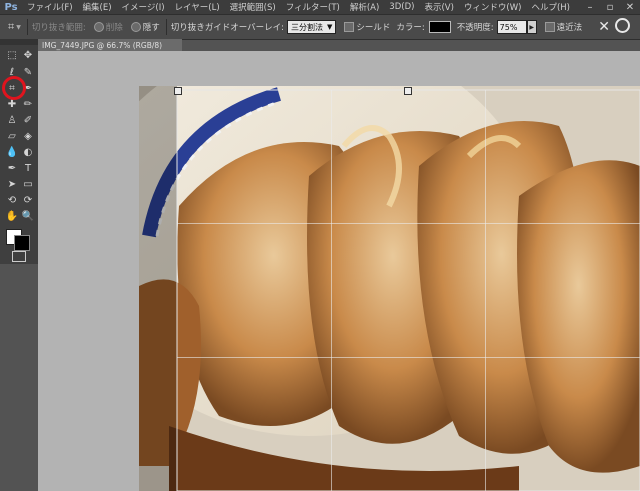 The height and width of the screenshot is (491, 640). Describe the element at coordinates (12, 120) in the screenshot. I see `clone-stamp-tool-icon: ♙` at that location.